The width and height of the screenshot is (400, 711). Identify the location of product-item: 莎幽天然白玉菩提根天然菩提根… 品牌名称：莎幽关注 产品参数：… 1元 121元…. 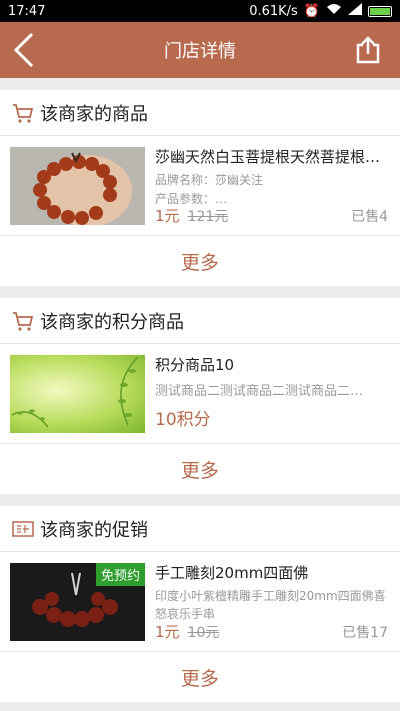
(200, 186).